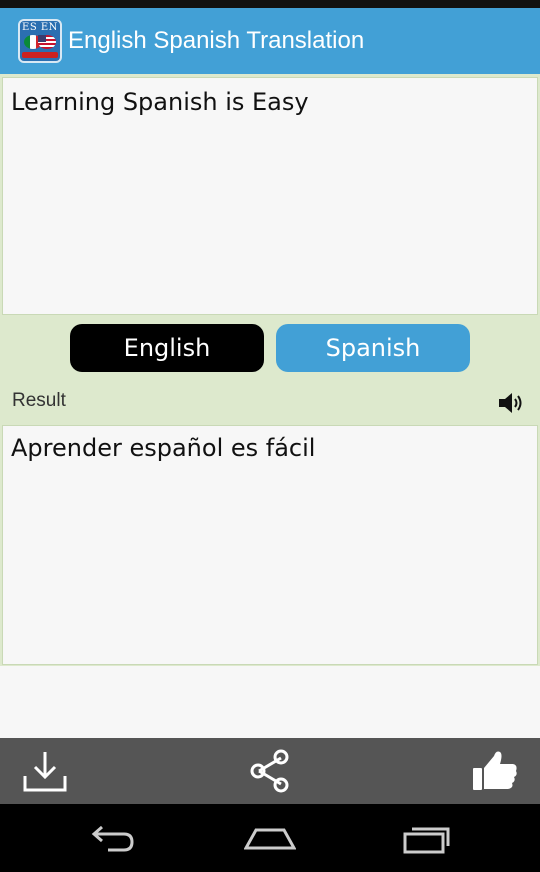  What do you see at coordinates (216, 40) in the screenshot?
I see `app-title: English Spanish Translation` at bounding box center [216, 40].